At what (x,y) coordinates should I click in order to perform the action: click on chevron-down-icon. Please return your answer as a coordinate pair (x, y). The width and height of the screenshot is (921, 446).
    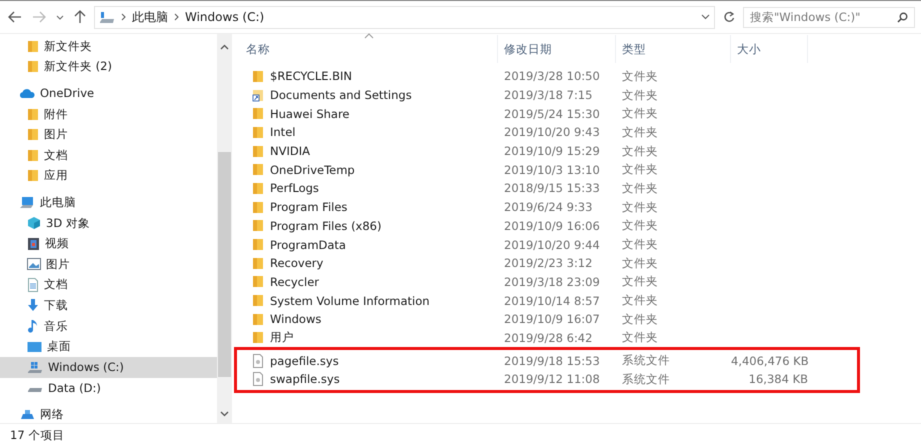
    Looking at the image, I should click on (705, 17).